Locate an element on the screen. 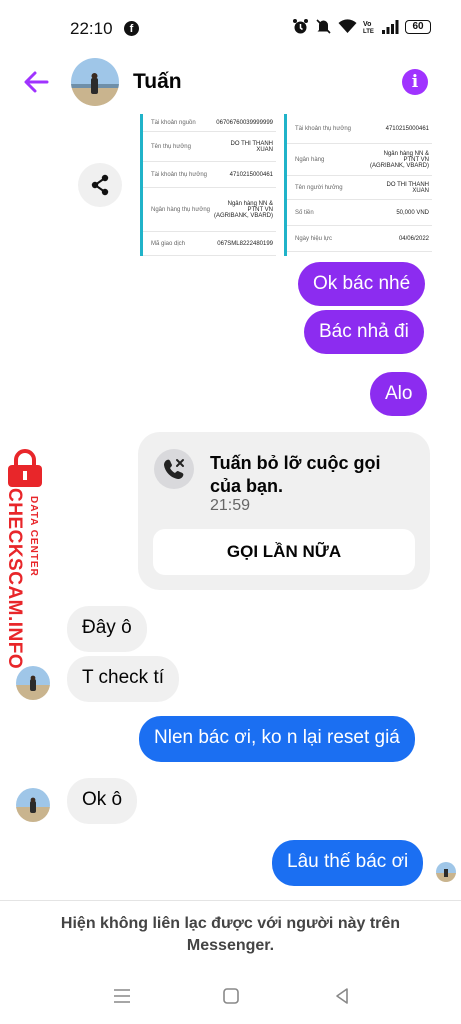  status-bar: 22:10 f Vo LTE 60 is located at coordinates (230, 26).